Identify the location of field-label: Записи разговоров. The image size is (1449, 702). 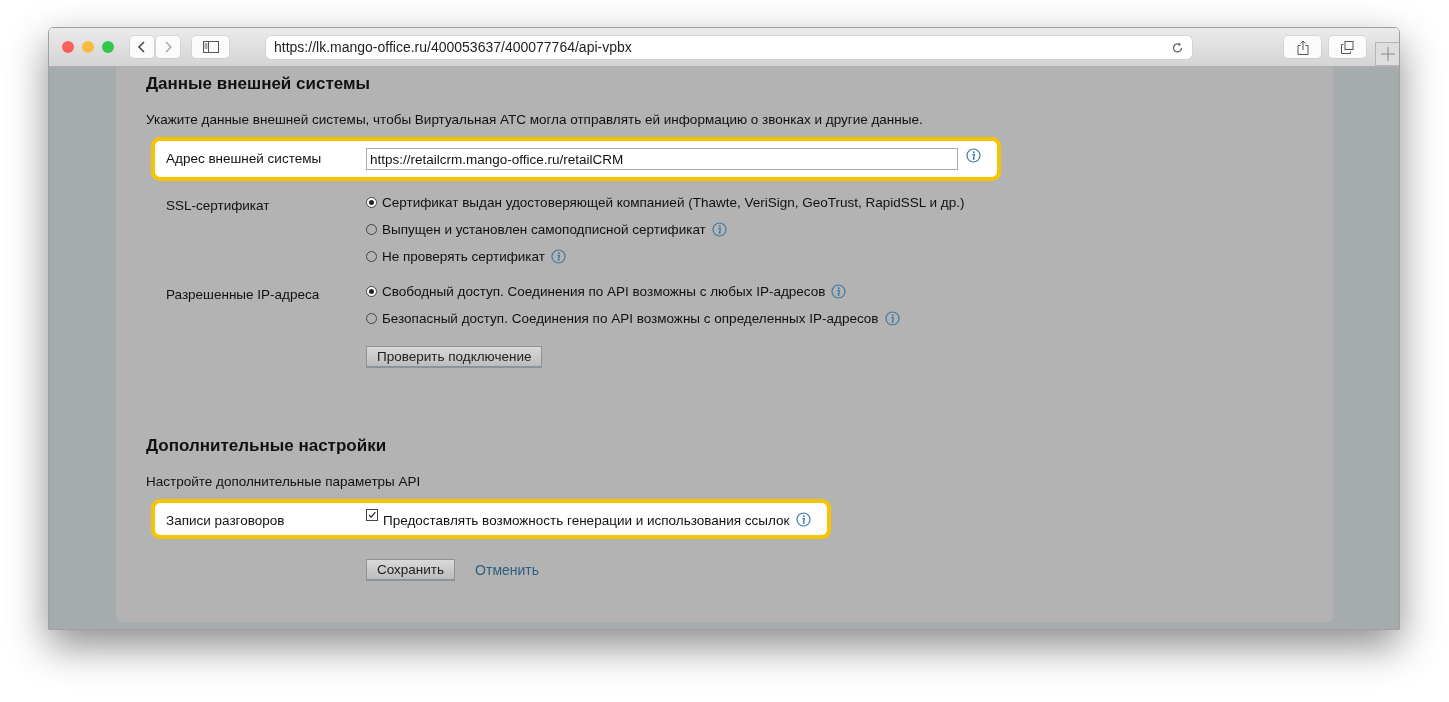
(226, 520).